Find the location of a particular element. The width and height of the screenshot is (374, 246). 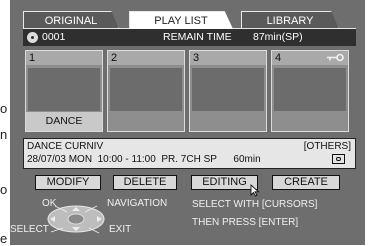

disc-icon is located at coordinates (32, 37).